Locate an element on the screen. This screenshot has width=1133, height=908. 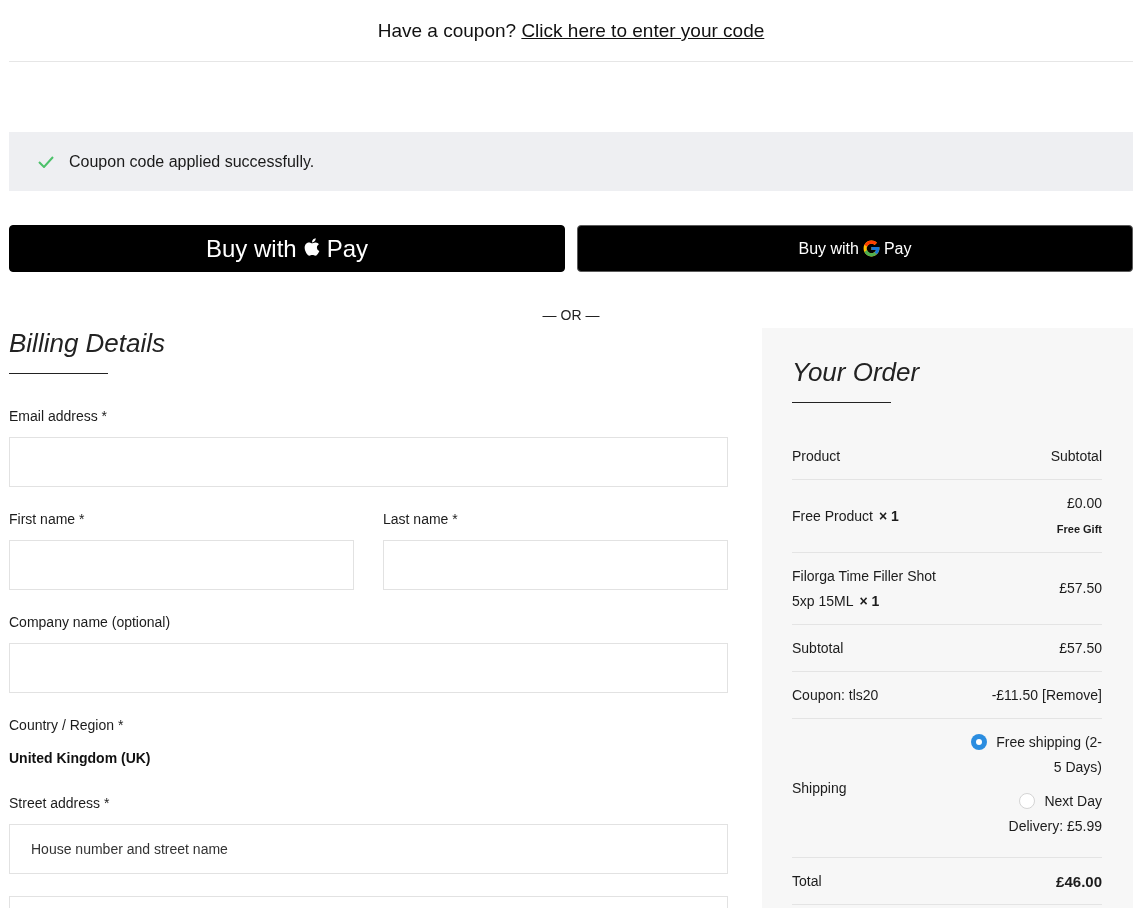
coupon-link: Click here to enter your code is located at coordinates (643, 30).